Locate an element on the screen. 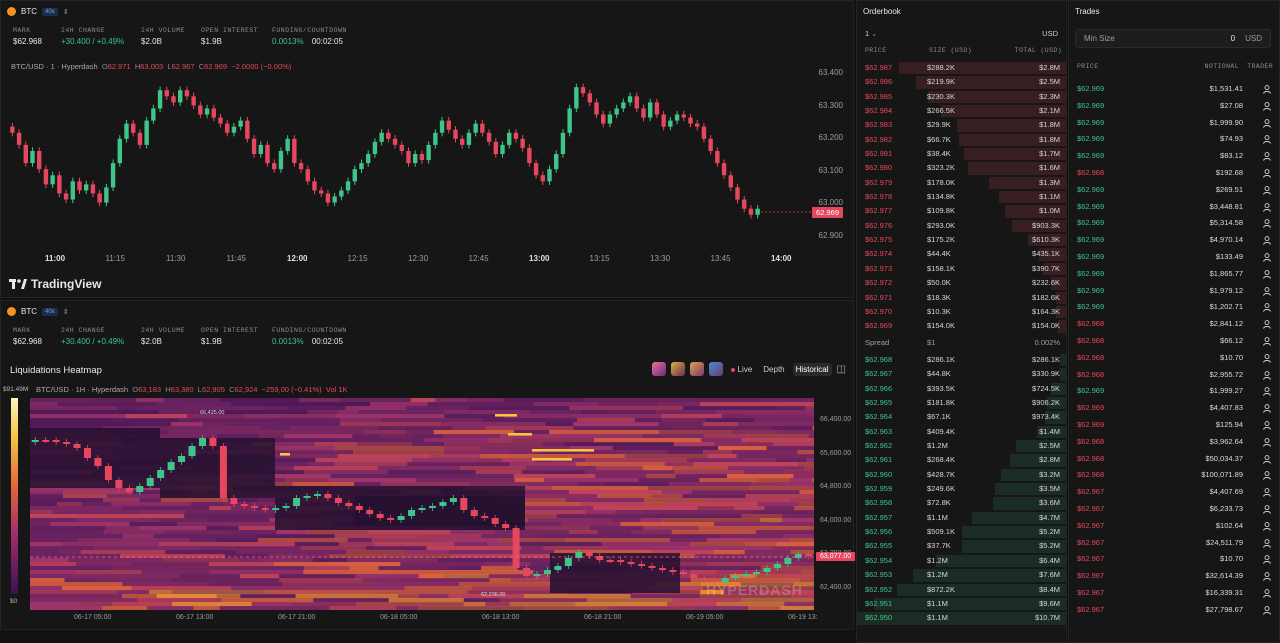  trade-row: $62.968 $3,962.64 is located at coordinates (1174, 442).